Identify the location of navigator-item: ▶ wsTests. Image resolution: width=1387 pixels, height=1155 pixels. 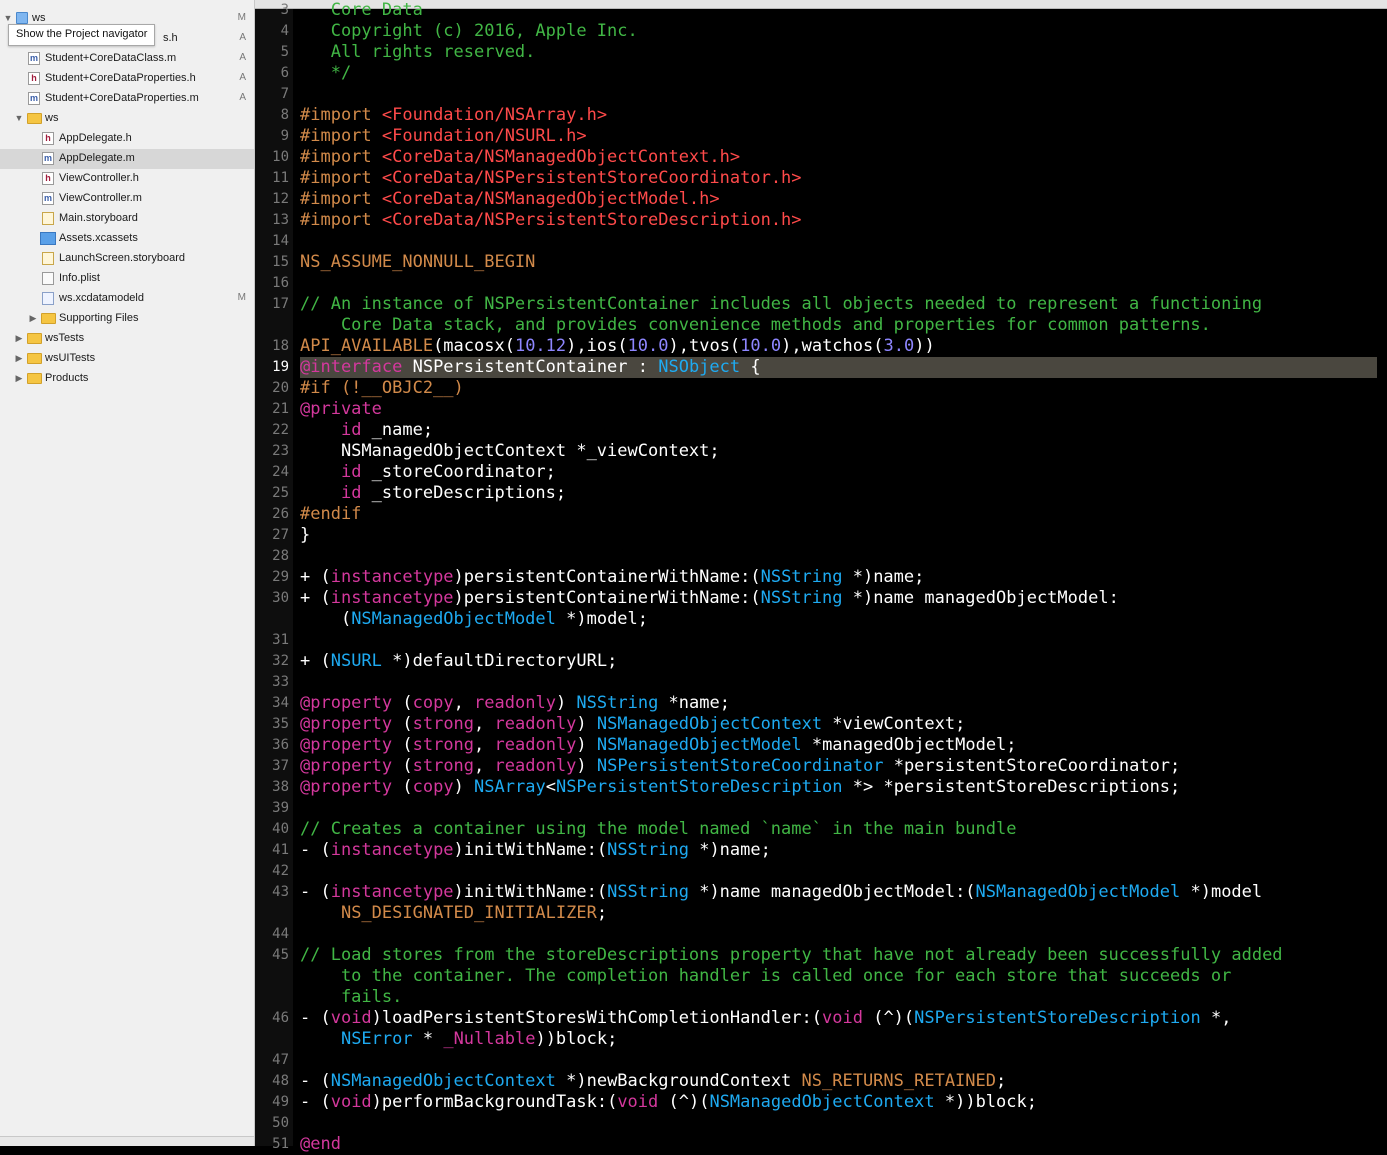
(127, 339).